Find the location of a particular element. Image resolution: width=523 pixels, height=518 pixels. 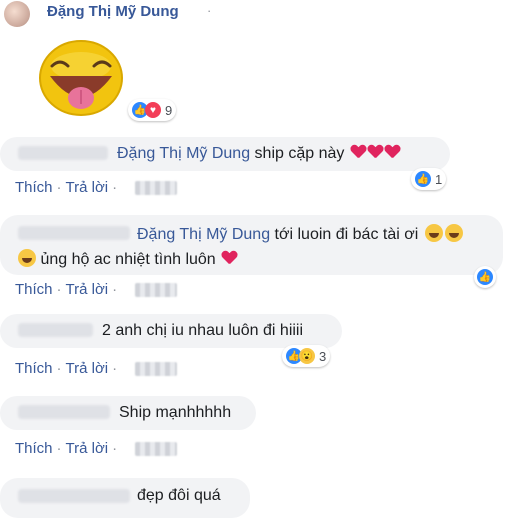

heart-icon: ♥ is located at coordinates (153, 110).